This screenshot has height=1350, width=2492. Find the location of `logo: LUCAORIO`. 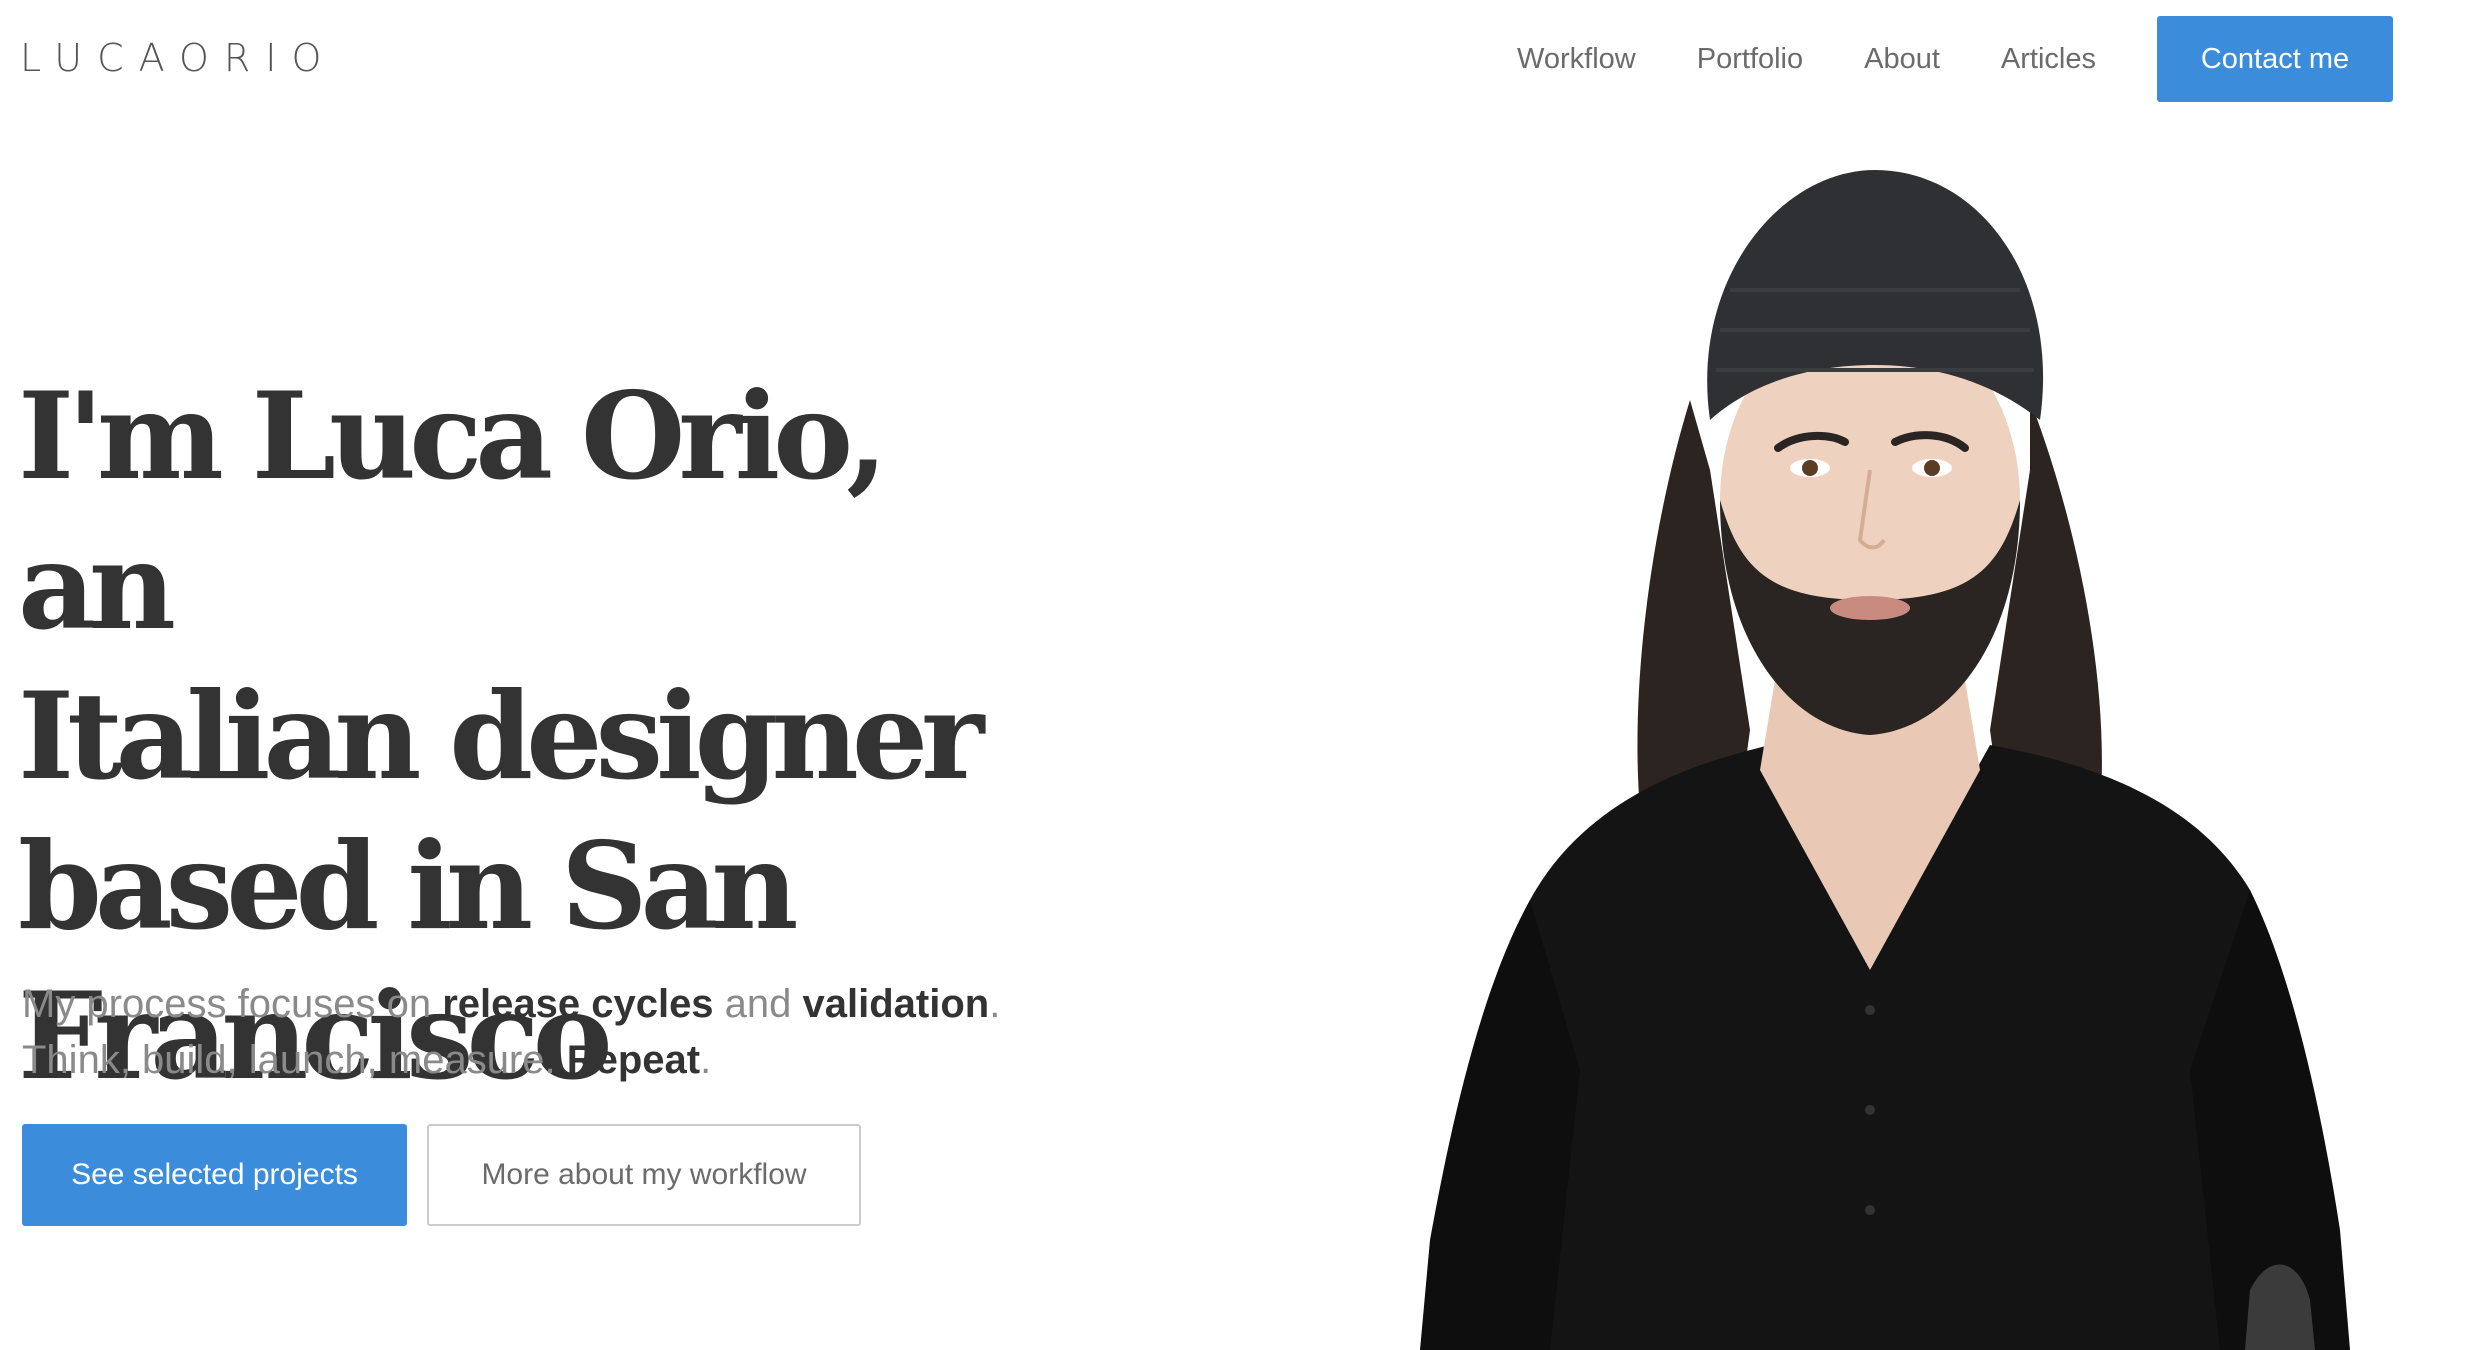

logo: LUCAORIO is located at coordinates (178, 58).